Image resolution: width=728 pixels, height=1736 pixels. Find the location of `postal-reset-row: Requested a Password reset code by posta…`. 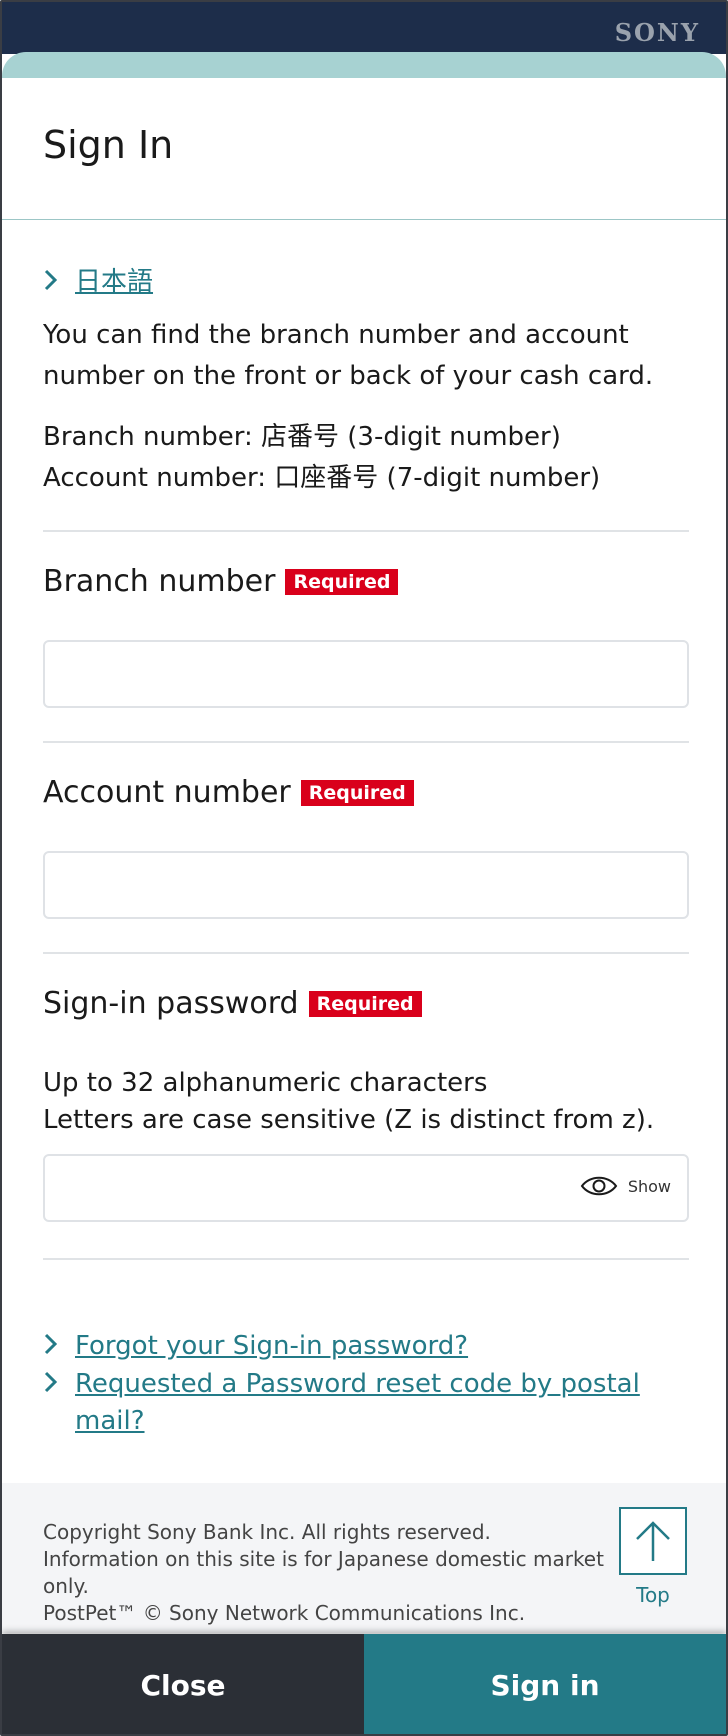

postal-reset-row: Requested a Password reset code by posta… is located at coordinates (363, 1403).